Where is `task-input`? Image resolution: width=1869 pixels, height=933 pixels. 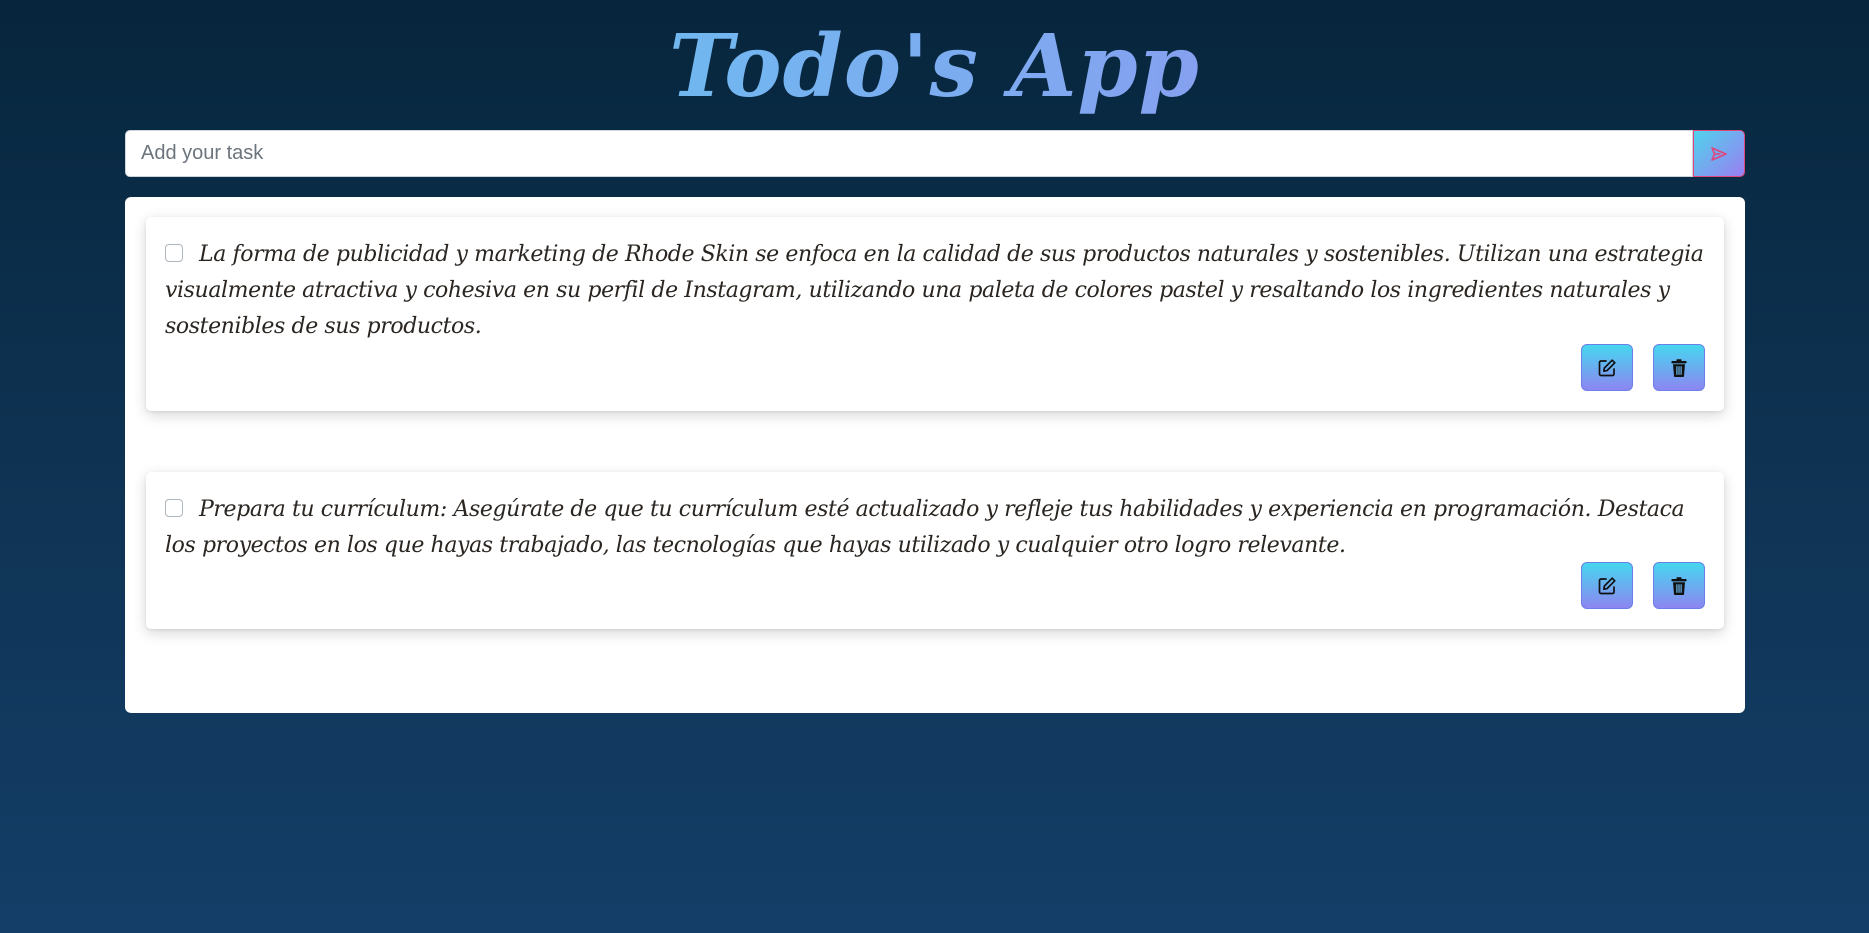 task-input is located at coordinates (909, 153).